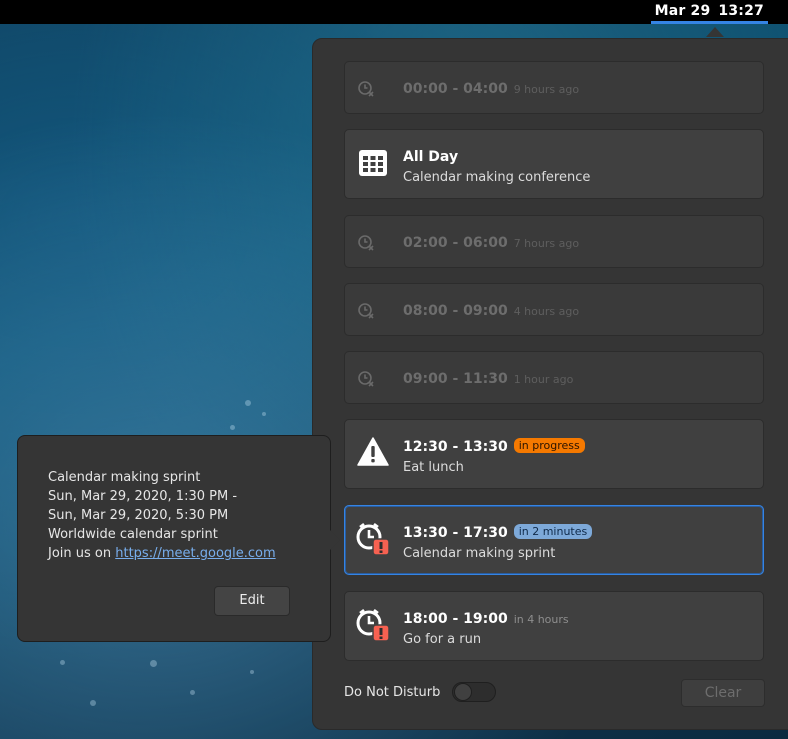  What do you see at coordinates (455, 243) in the screenshot?
I see `event-time: 02:00 - 06:00` at bounding box center [455, 243].